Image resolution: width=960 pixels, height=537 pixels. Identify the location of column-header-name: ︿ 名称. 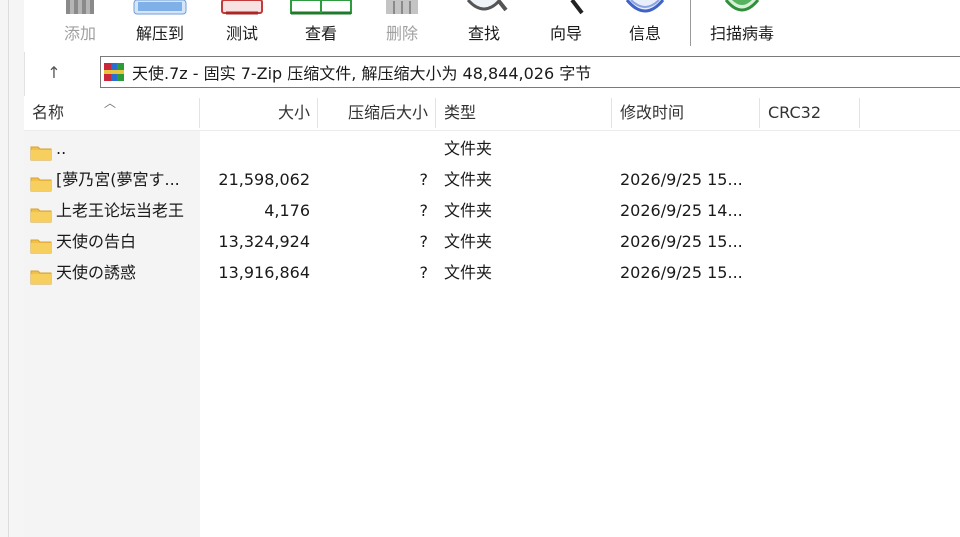
(112, 113).